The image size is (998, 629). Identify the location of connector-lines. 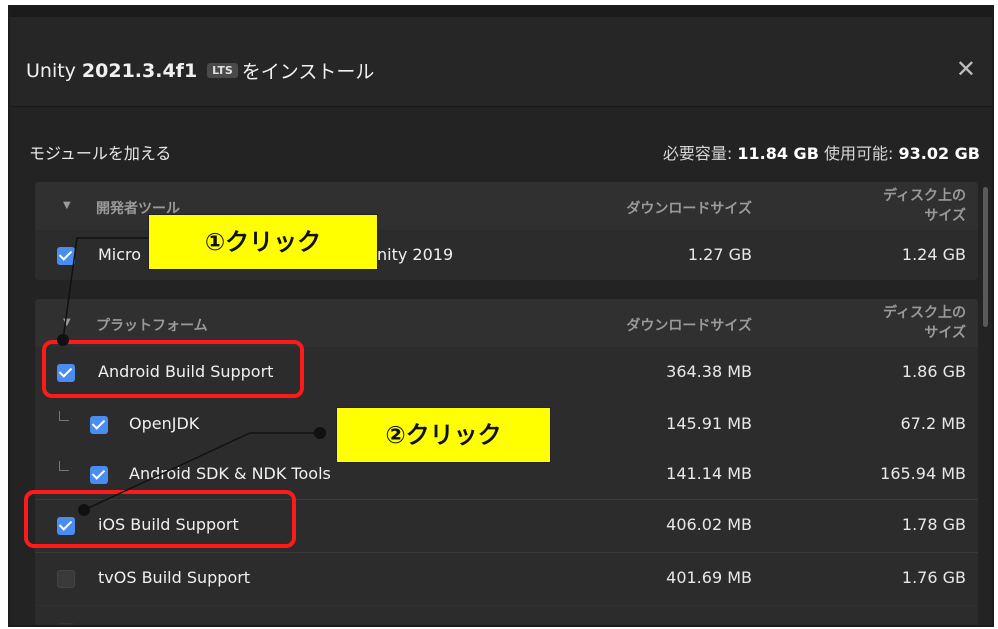
(191, 374).